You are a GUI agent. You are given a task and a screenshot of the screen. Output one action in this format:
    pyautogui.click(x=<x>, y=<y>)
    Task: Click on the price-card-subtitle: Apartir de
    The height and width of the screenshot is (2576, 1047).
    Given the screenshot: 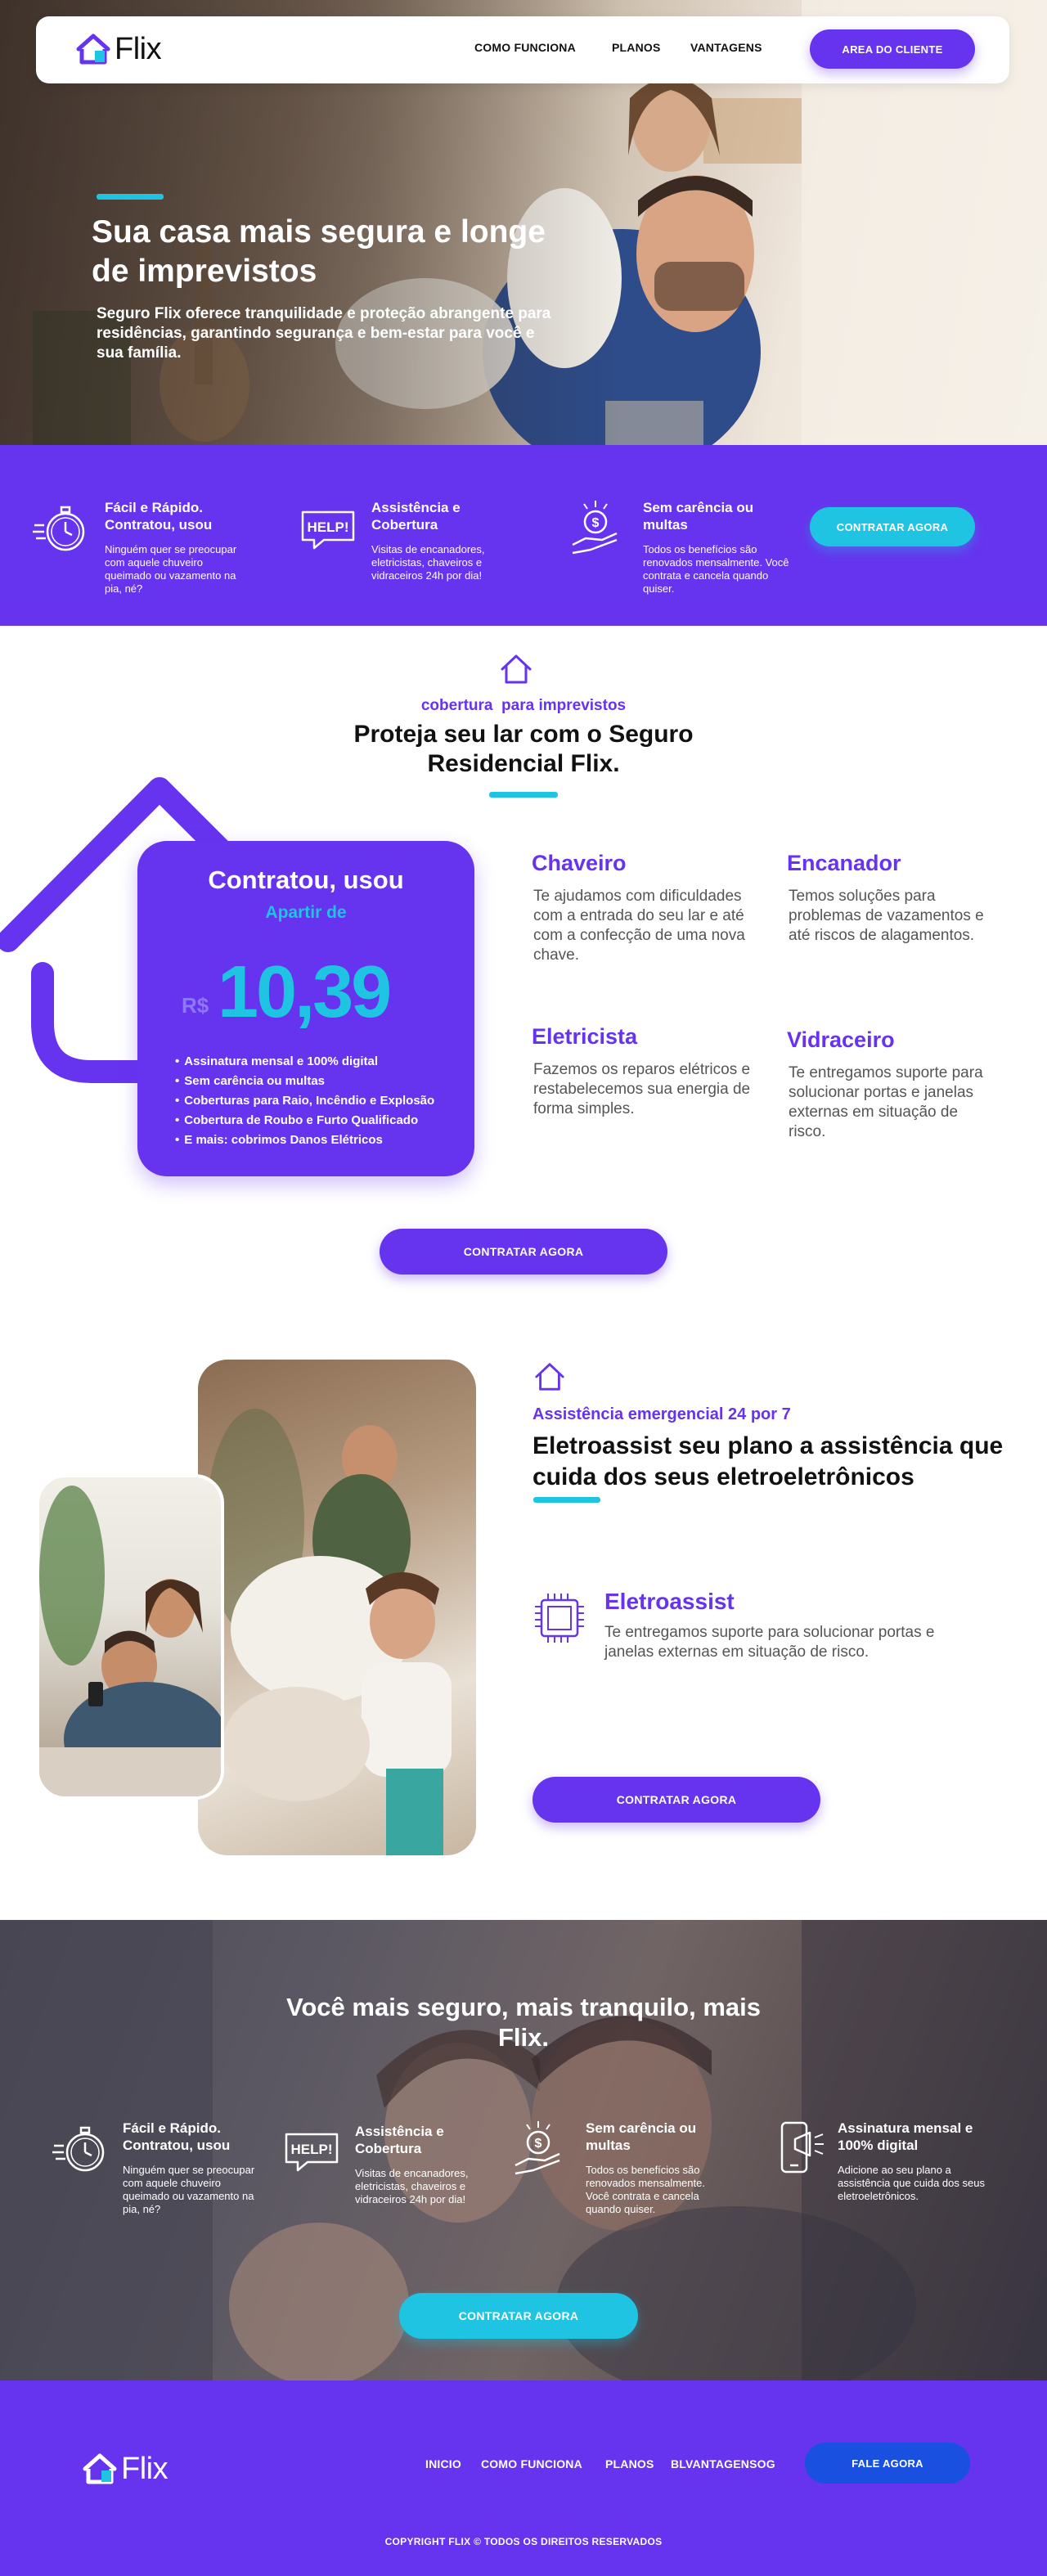 What is the action you would take?
    pyautogui.click(x=306, y=912)
    